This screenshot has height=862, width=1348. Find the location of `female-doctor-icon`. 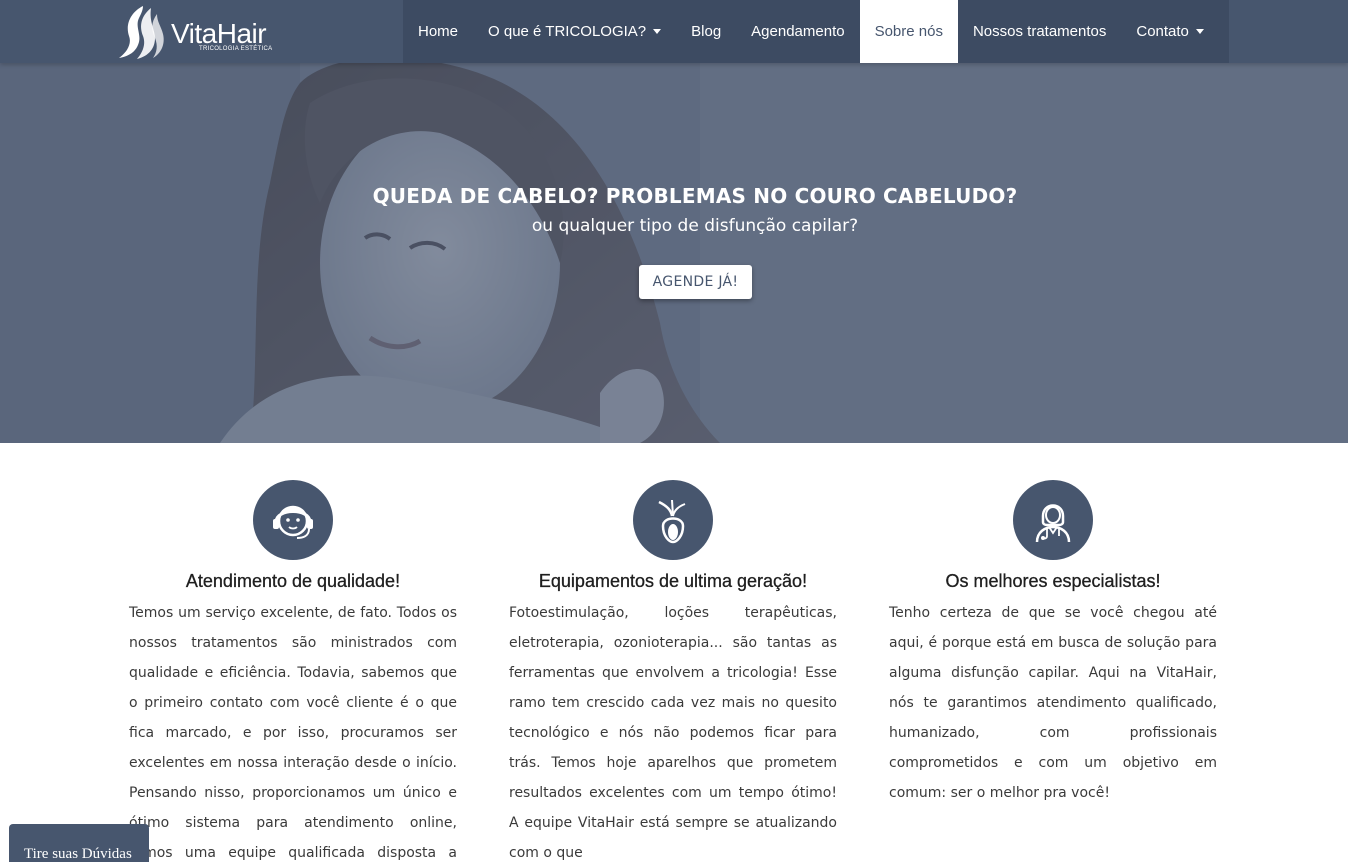

female-doctor-icon is located at coordinates (1053, 523).